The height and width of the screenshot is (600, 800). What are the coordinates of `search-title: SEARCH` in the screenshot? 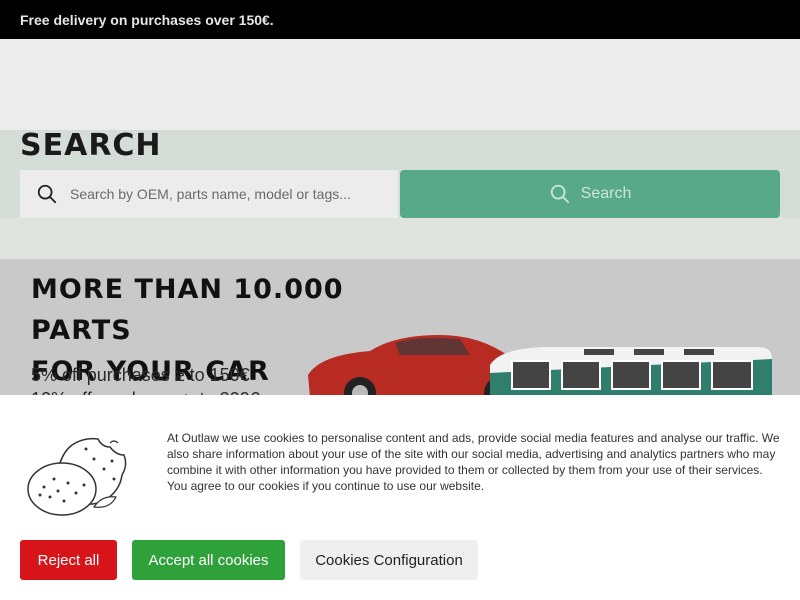 It's located at (91, 145).